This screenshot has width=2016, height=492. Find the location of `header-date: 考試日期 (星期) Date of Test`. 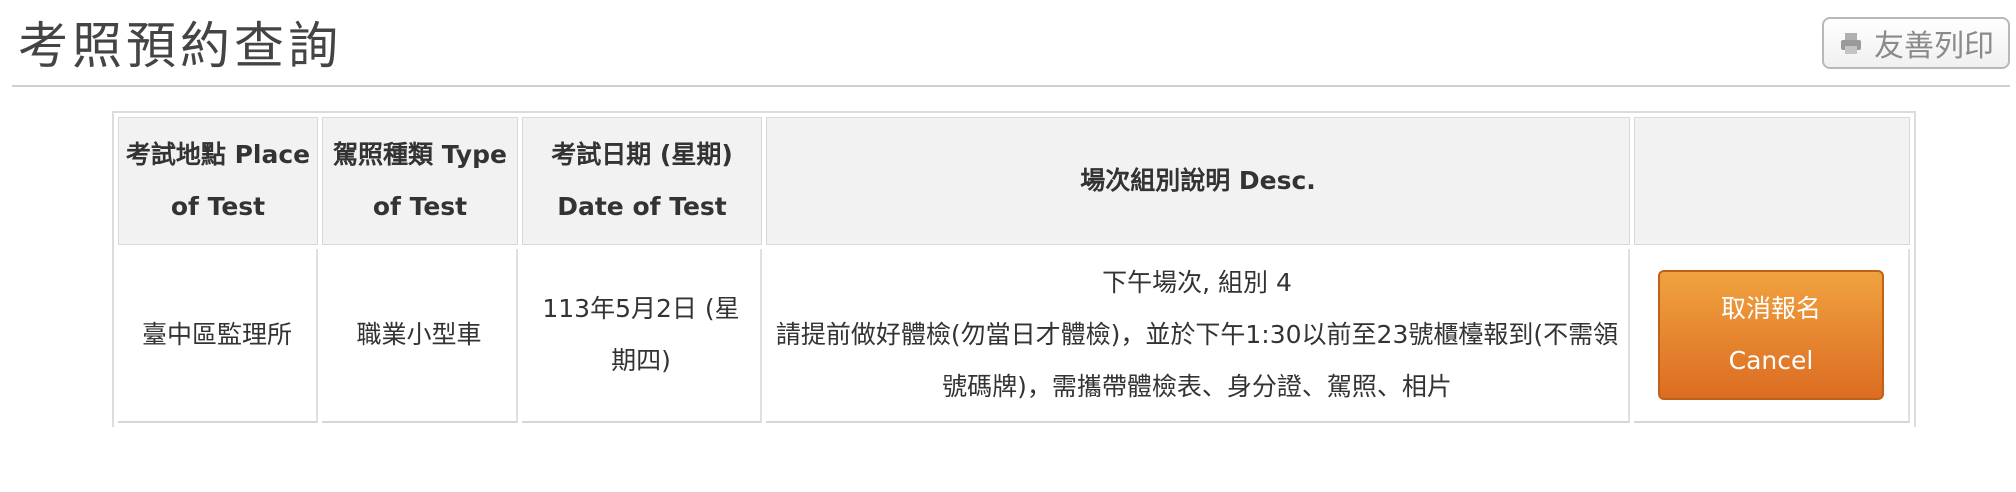

header-date: 考試日期 (星期) Date of Test is located at coordinates (642, 181).